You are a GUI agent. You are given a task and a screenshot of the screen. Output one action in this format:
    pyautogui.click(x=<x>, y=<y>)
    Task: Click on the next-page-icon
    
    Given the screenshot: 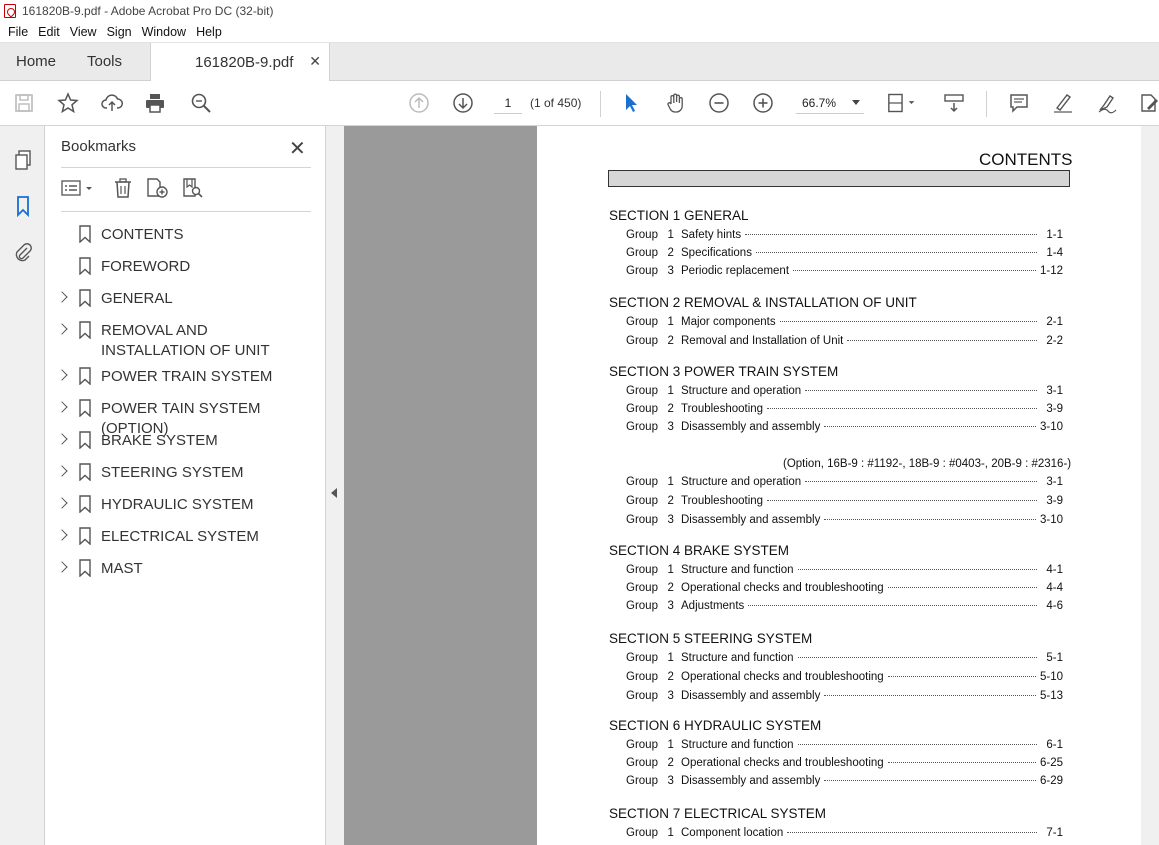 What is the action you would take?
    pyautogui.click(x=463, y=103)
    